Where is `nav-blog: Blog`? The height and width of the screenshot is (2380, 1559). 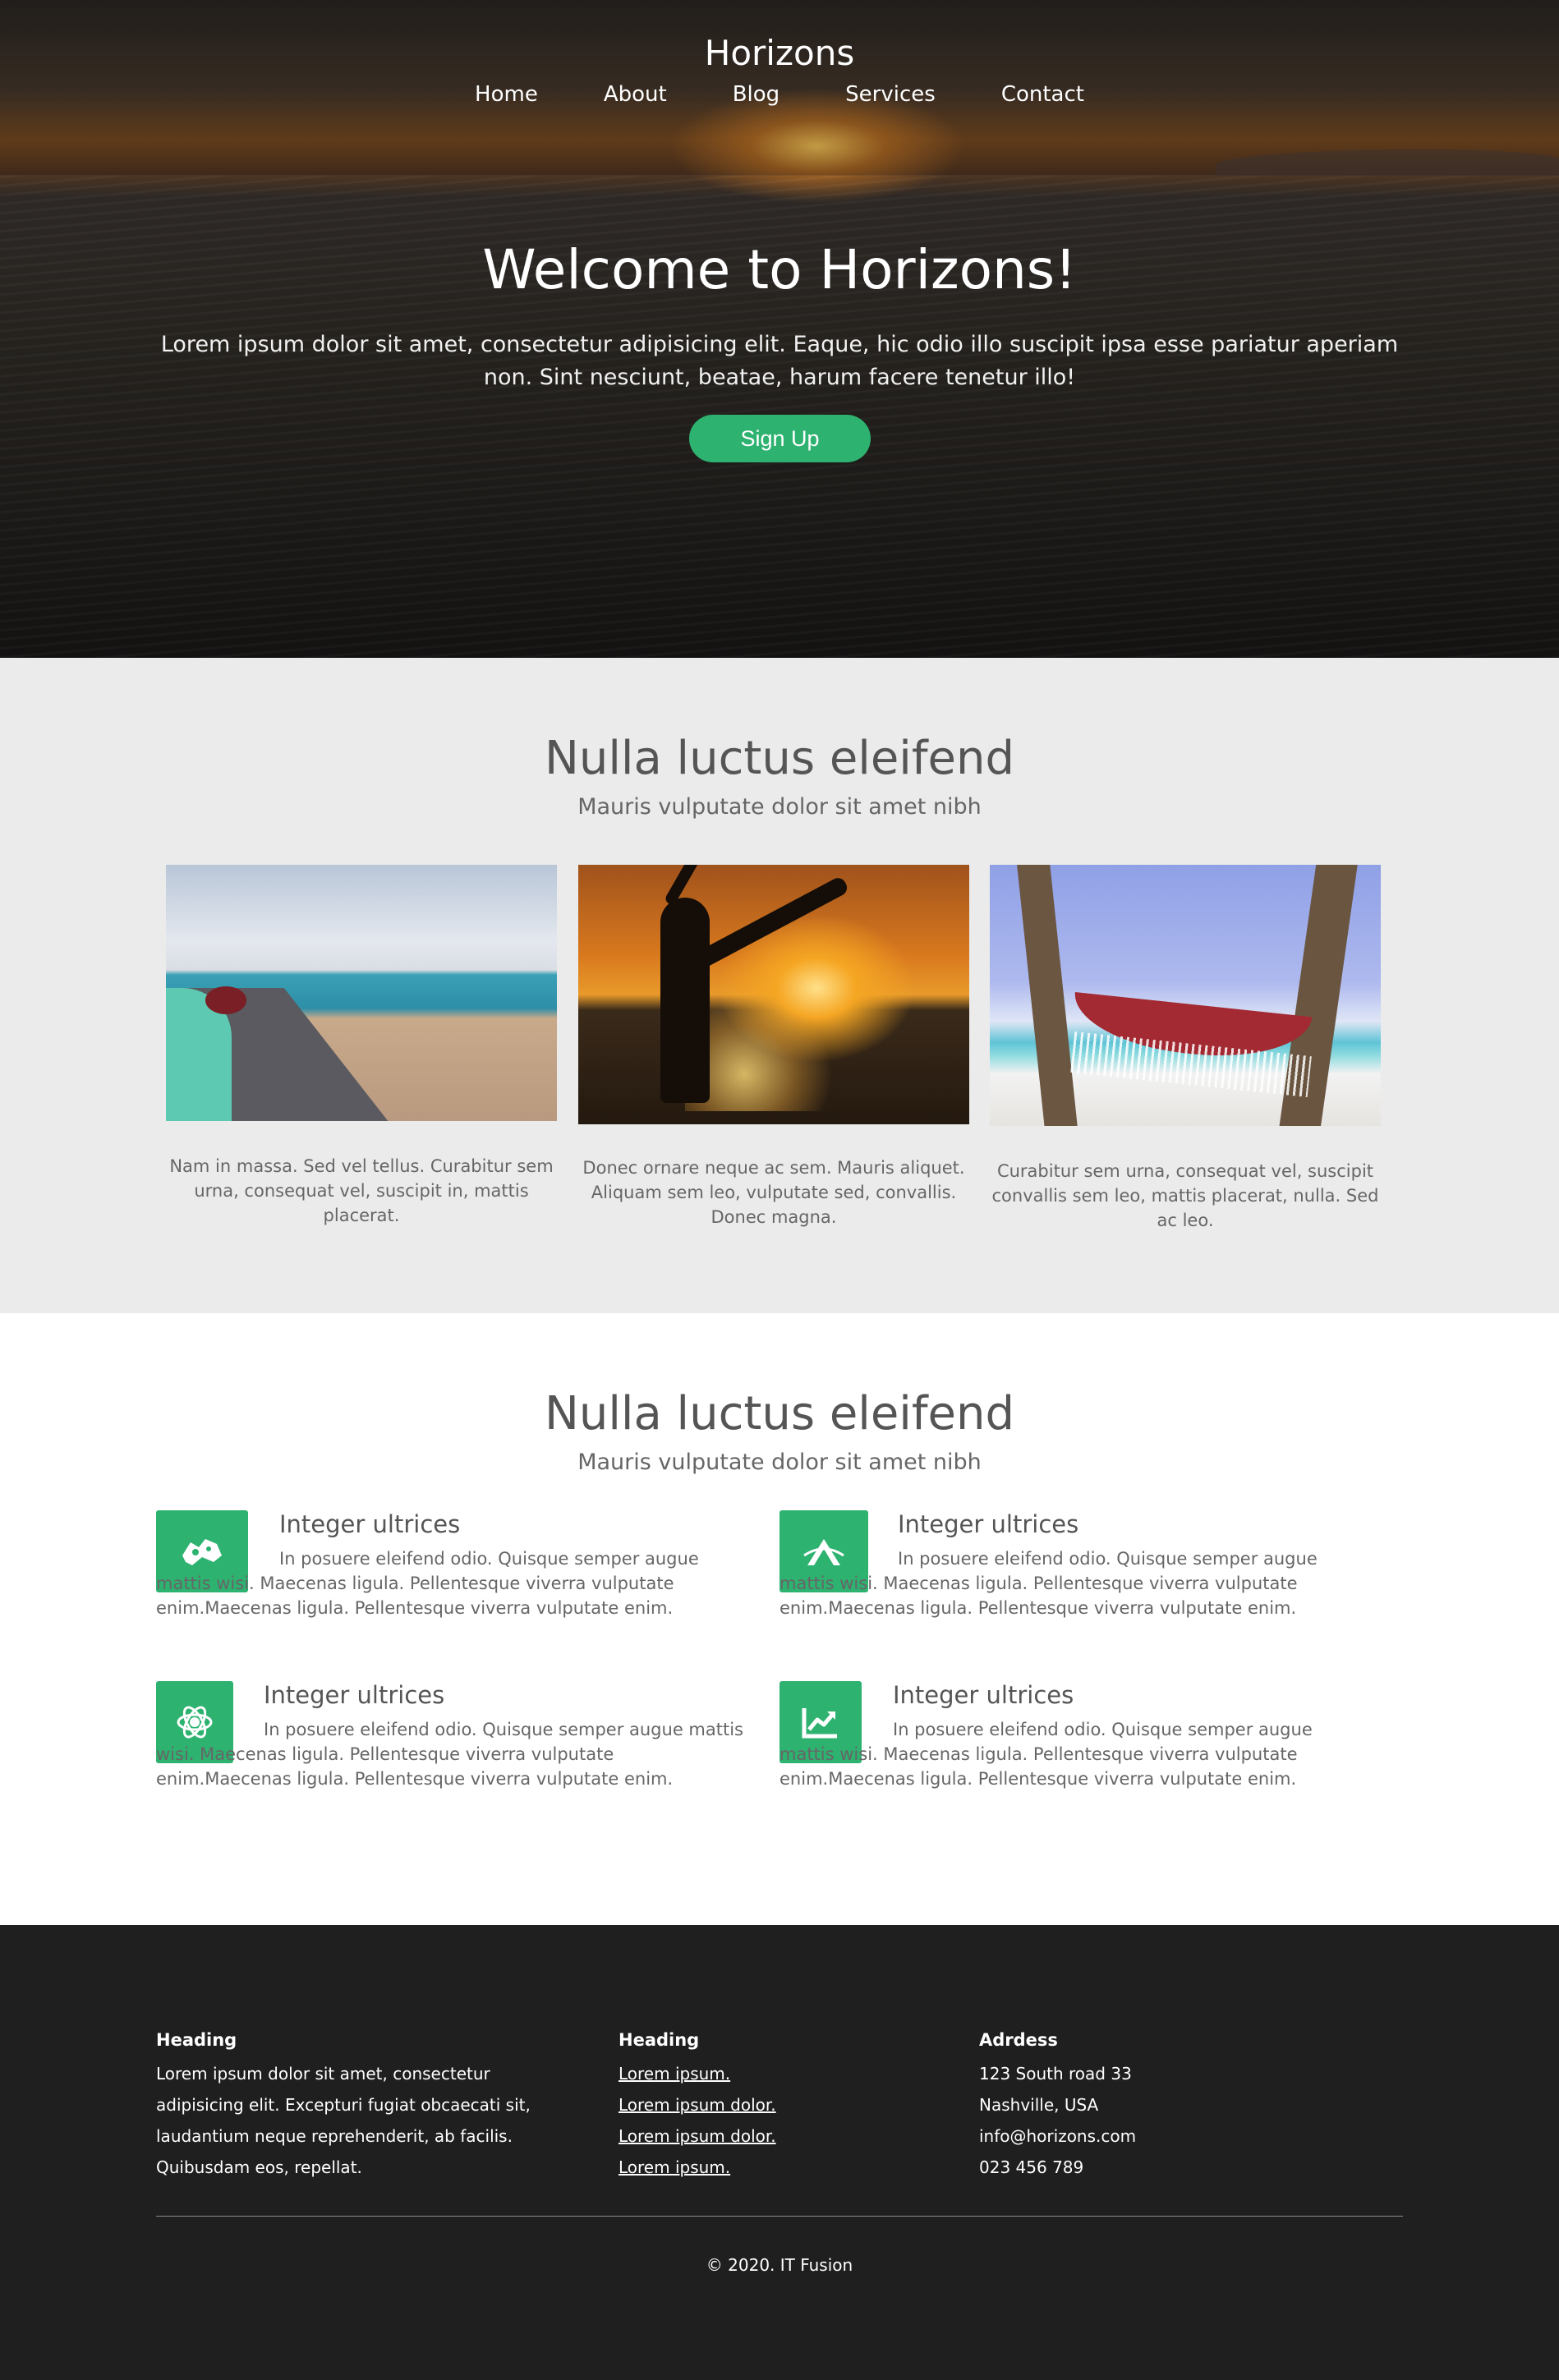
nav-blog: Blog is located at coordinates (756, 94).